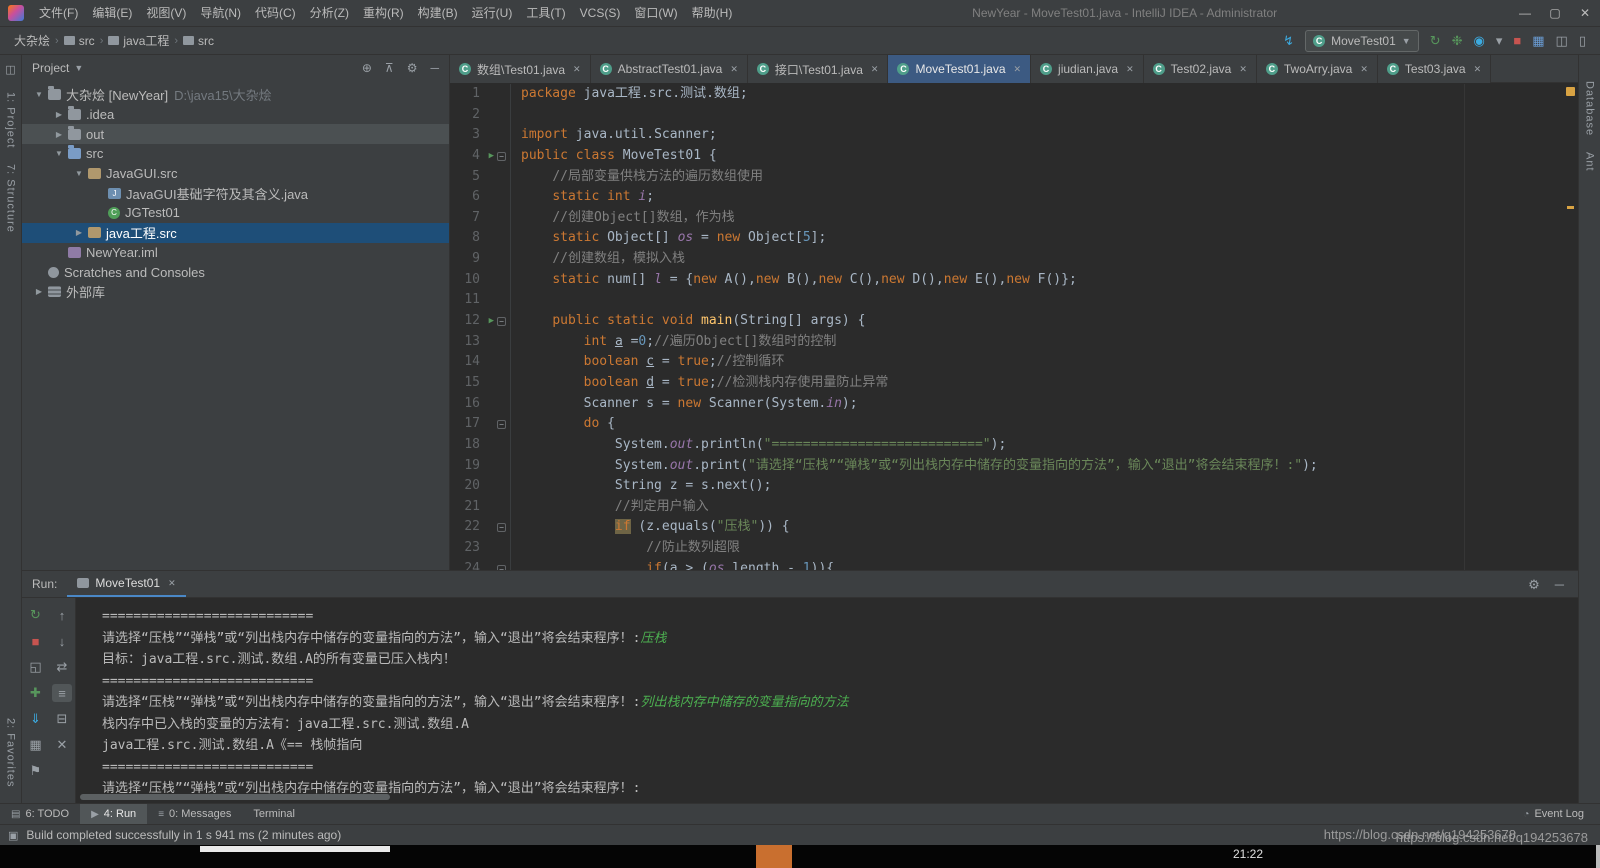  I want to click on editor-tab: C 数组\Test01.java ✕, so click(520, 69).